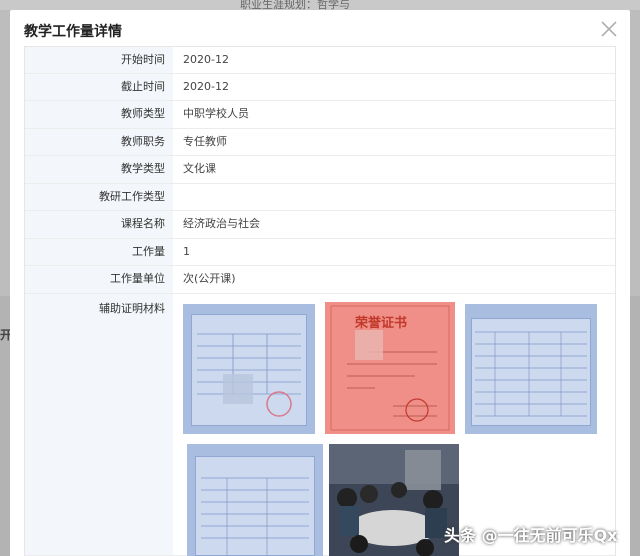  What do you see at coordinates (320, 170) in the screenshot?
I see `field-row-teaching-type: 教学类型 文化课` at bounding box center [320, 170].